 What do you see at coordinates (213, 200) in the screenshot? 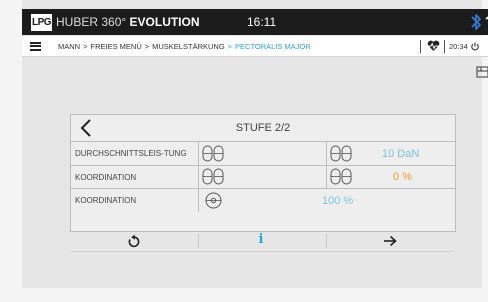
I see `round-pad-icon` at bounding box center [213, 200].